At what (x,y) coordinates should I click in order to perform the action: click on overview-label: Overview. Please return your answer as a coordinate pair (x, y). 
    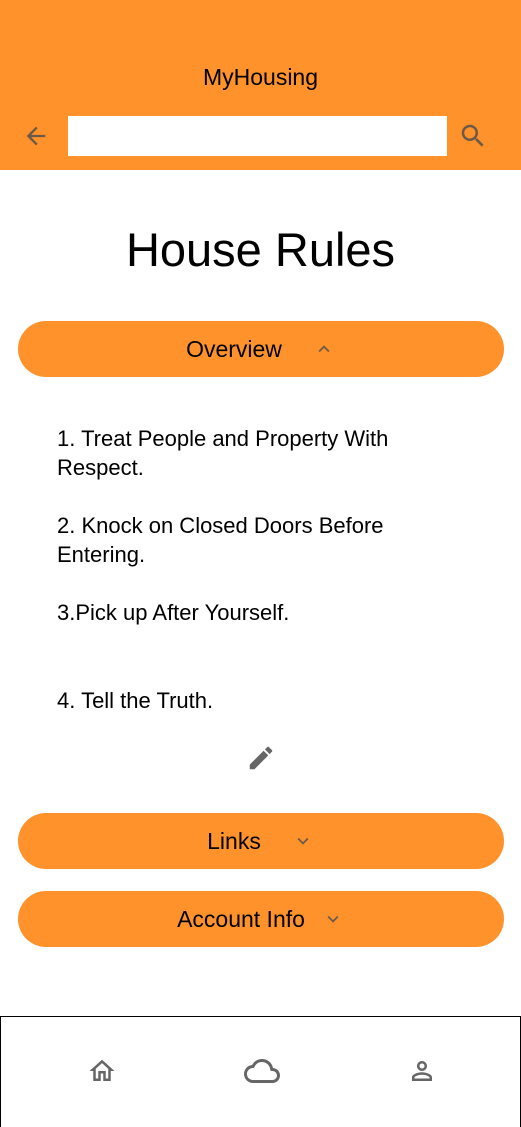
    Looking at the image, I should click on (234, 348).